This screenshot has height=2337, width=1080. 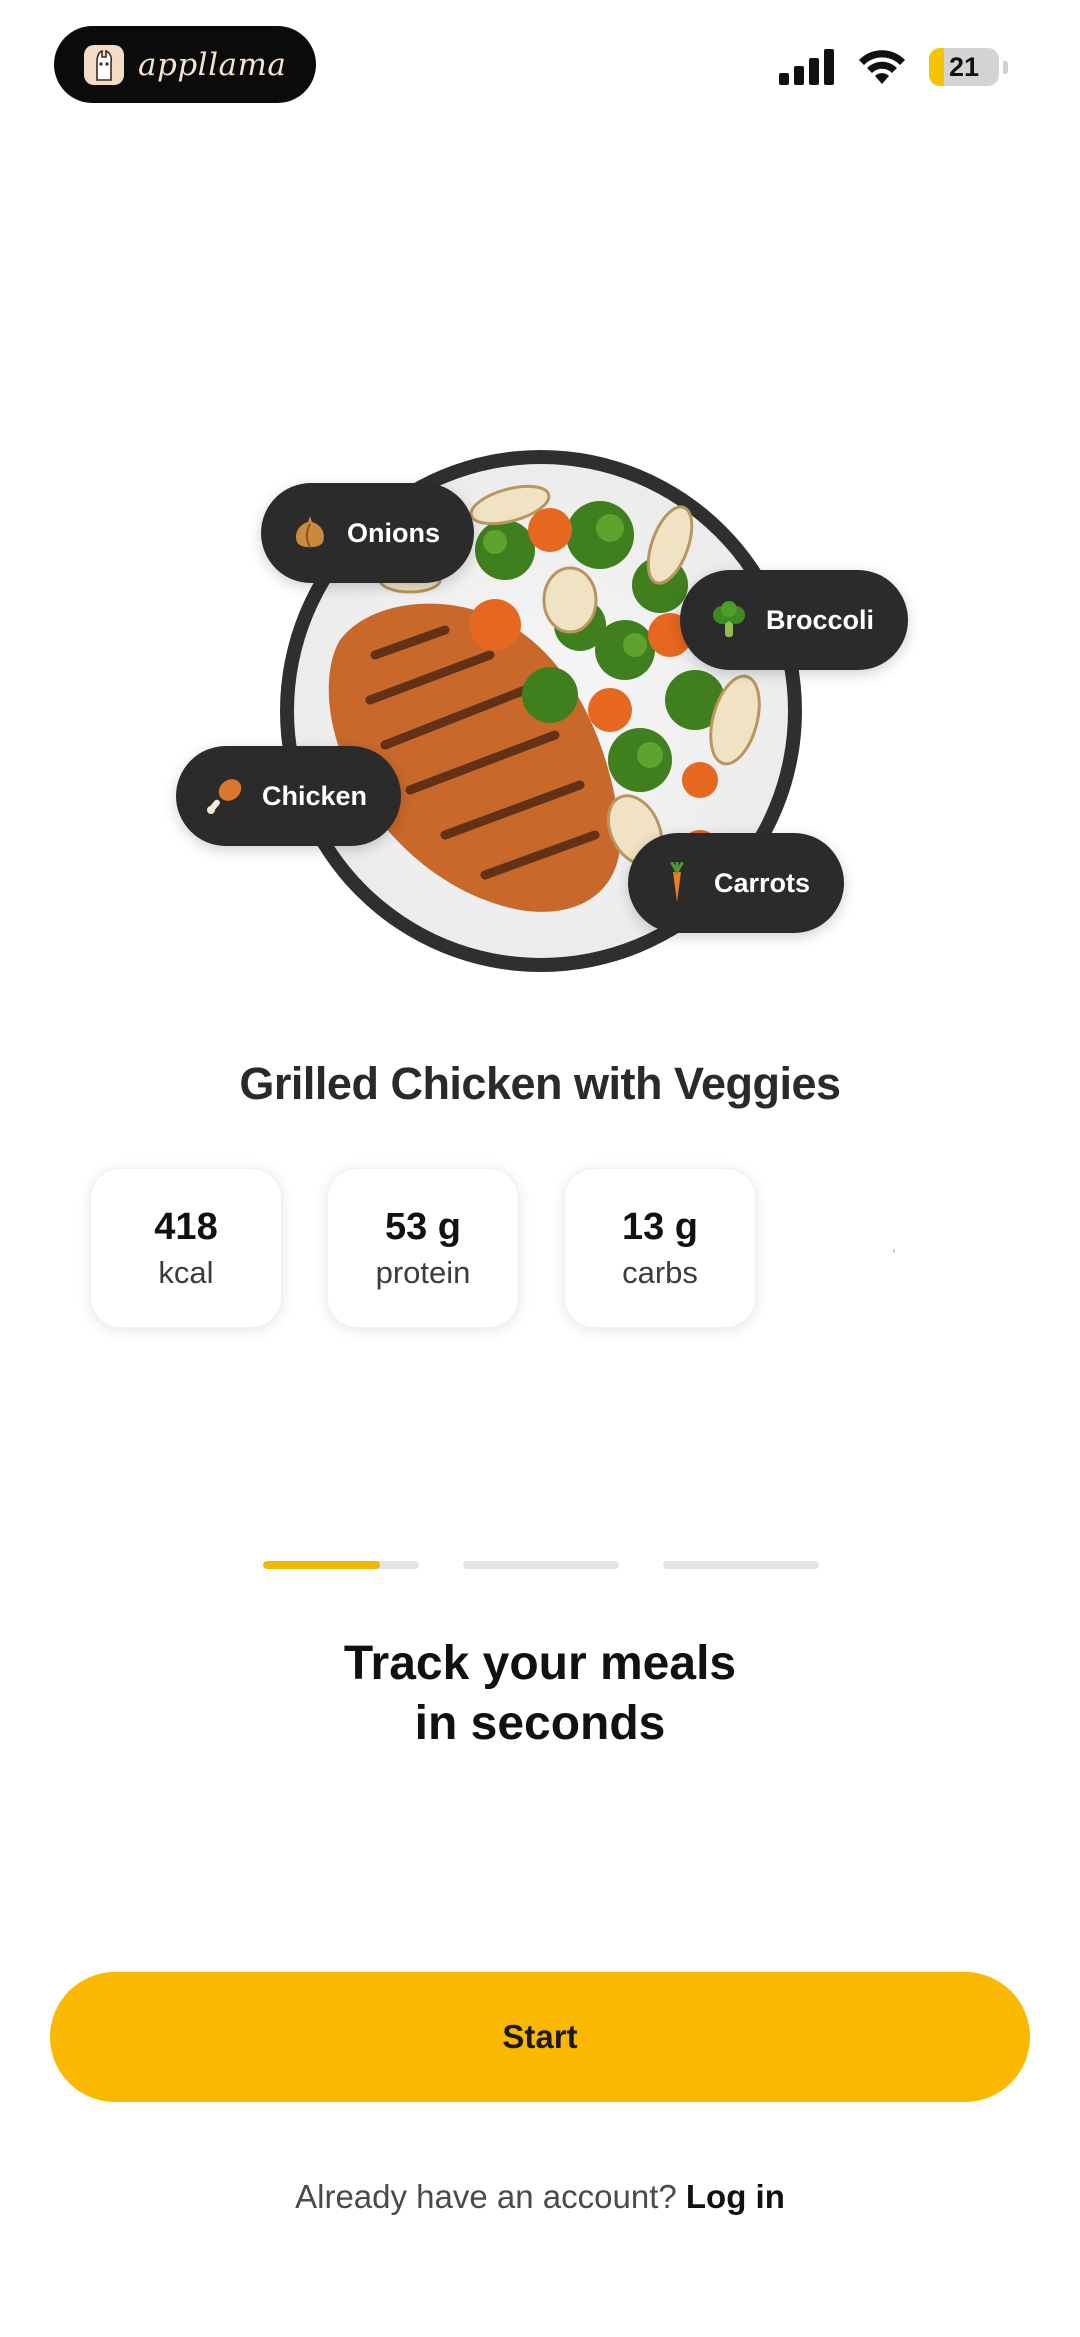 I want to click on login-row: Already have an account? Log in, so click(x=540, y=2197).